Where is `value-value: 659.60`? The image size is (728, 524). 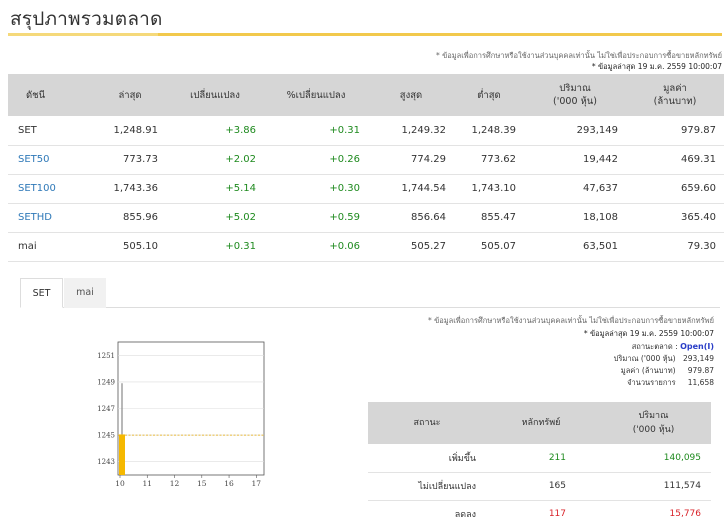 value-value: 659.60 is located at coordinates (675, 189).